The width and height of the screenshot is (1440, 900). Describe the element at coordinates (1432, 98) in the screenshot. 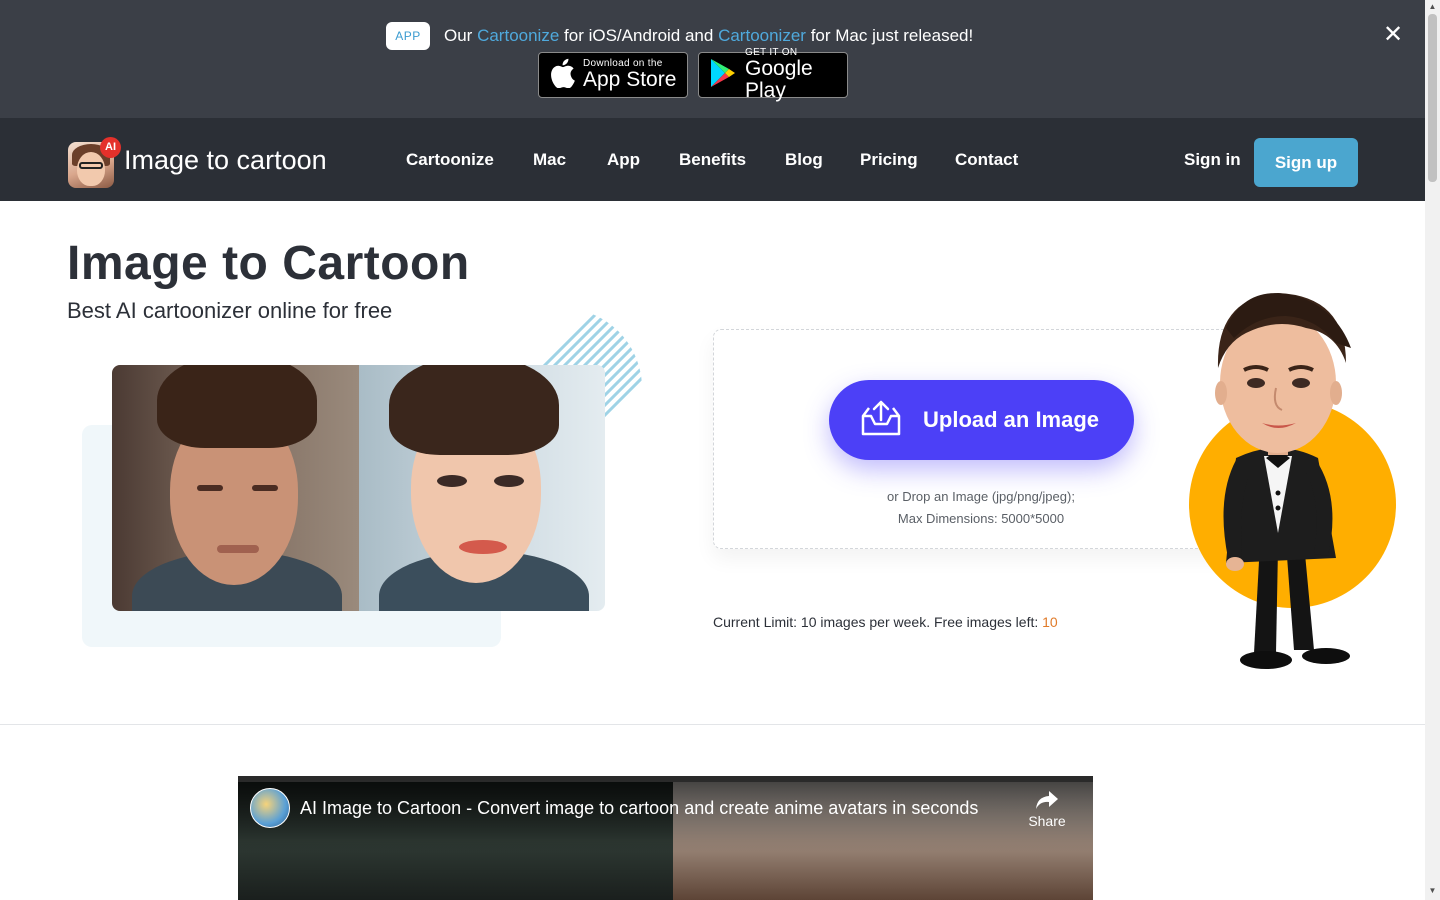

I see `scrollbar-thumb` at that location.